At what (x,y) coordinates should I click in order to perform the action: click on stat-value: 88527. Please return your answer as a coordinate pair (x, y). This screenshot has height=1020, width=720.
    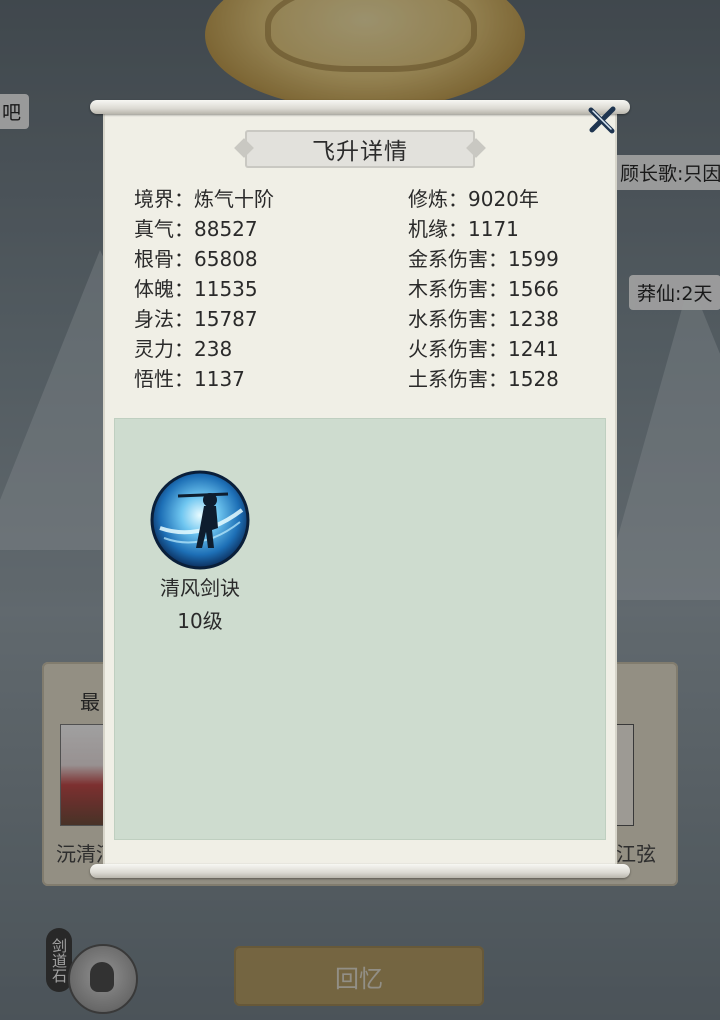
    Looking at the image, I should click on (226, 229).